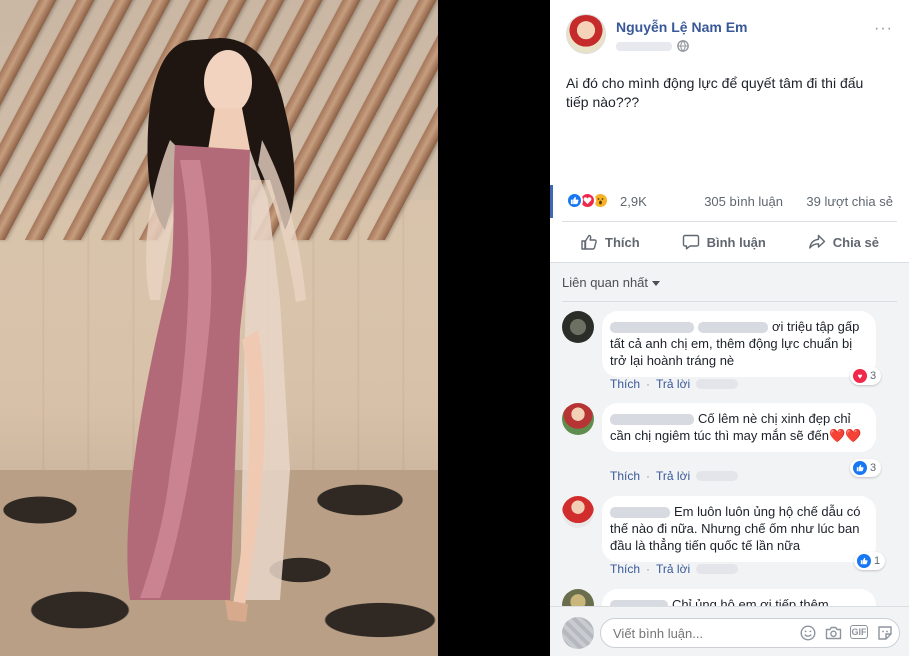 This screenshot has width=909, height=656. Describe the element at coordinates (885, 633) in the screenshot. I see `sticker-icon` at that location.